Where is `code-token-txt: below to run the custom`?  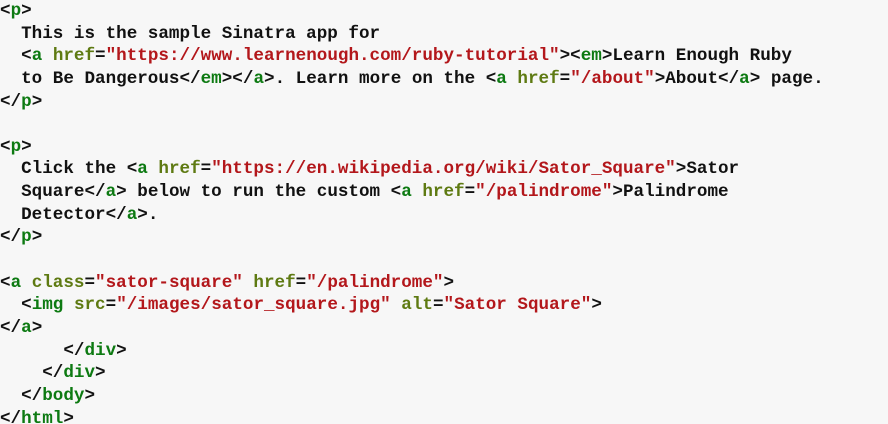 code-token-txt: below to run the custom is located at coordinates (258, 192).